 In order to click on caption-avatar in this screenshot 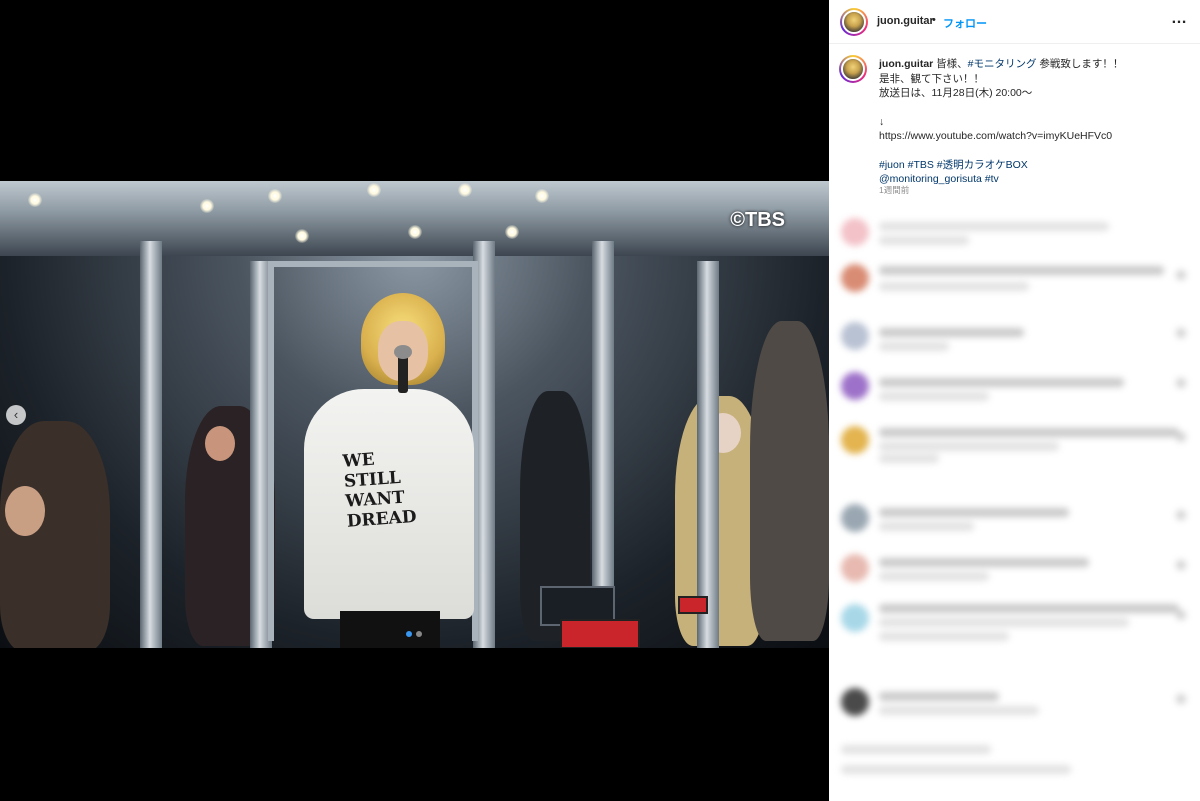, I will do `click(853, 69)`.